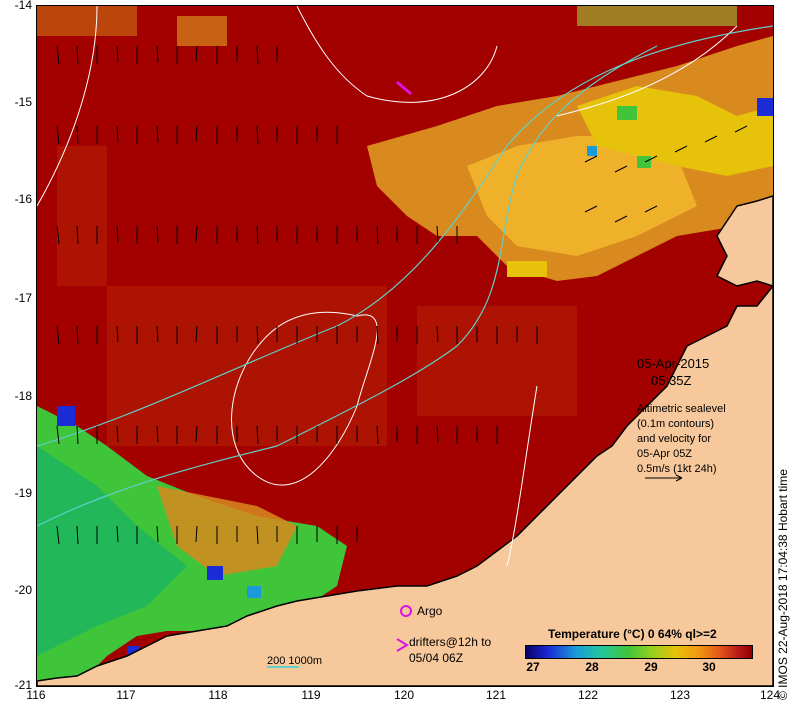 The image size is (800, 710). I want to click on lon-tick: 123, so click(680, 695).